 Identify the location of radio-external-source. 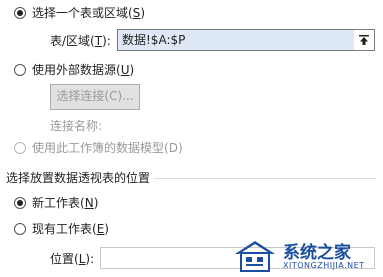
(20, 70).